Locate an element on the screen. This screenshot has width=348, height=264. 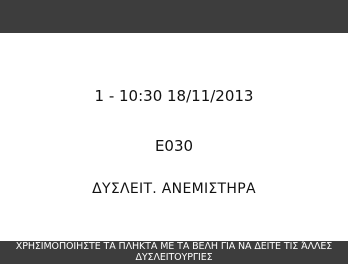
header-bar is located at coordinates (174, 16).